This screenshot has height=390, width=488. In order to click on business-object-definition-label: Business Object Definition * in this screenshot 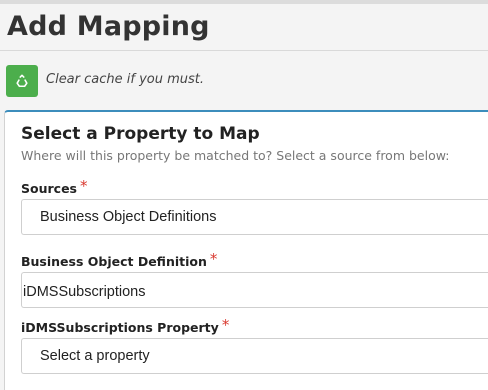, I will do `click(119, 260)`.